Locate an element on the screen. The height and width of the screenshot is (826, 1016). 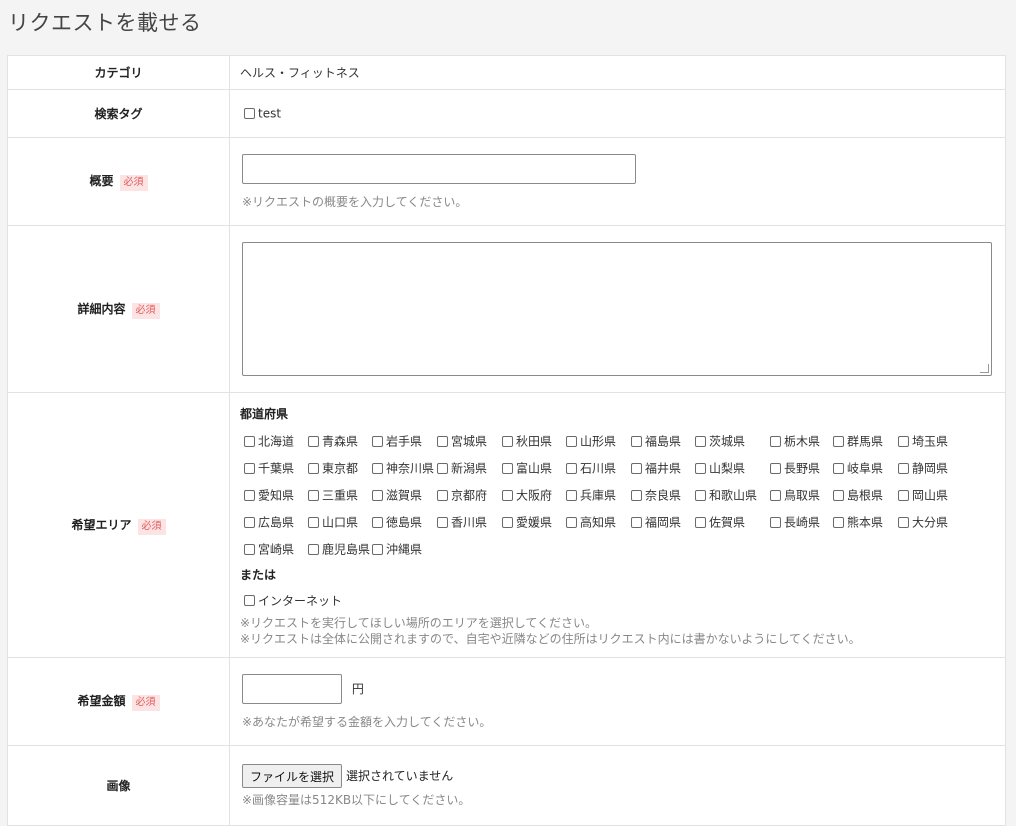
prefecture-option: 鳥取県 is located at coordinates (801, 495).